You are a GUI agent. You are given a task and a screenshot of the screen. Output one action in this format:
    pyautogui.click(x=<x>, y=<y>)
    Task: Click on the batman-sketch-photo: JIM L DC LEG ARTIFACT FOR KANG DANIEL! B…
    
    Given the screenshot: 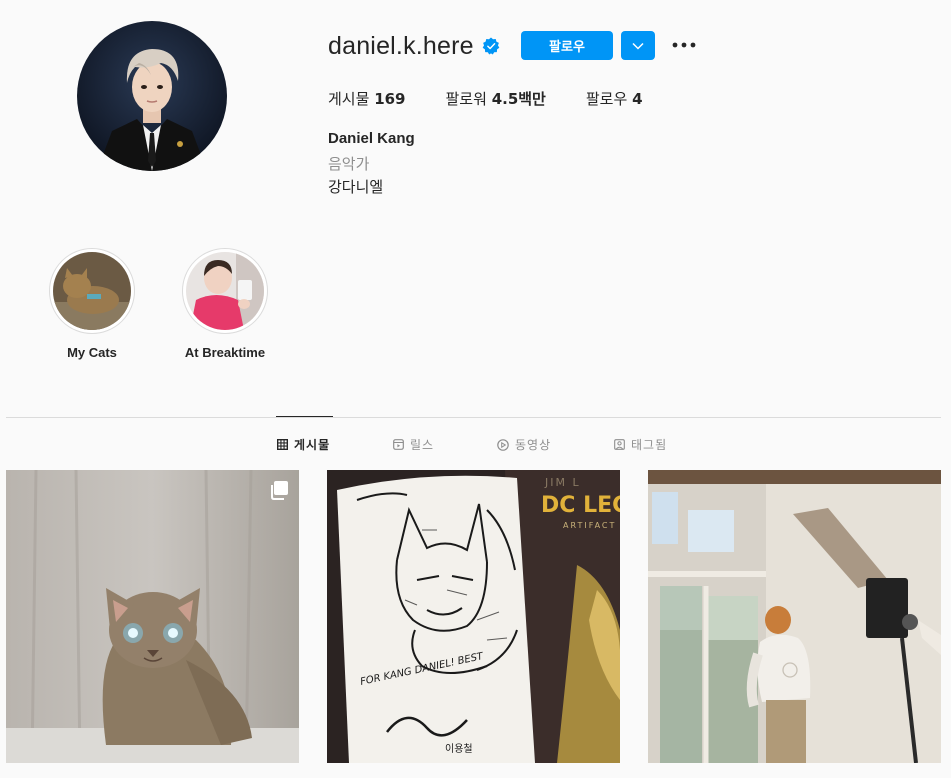 What is the action you would take?
    pyautogui.click(x=473, y=616)
    